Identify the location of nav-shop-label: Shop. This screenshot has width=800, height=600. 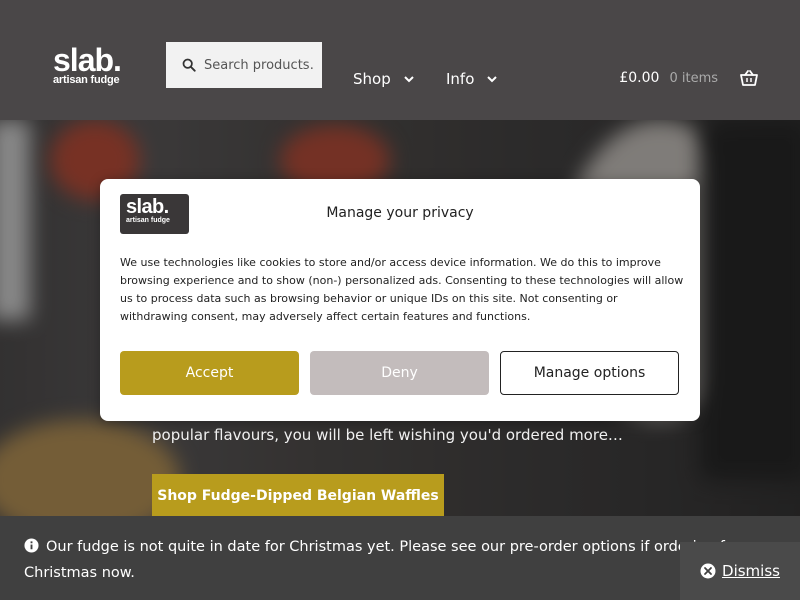
(372, 79).